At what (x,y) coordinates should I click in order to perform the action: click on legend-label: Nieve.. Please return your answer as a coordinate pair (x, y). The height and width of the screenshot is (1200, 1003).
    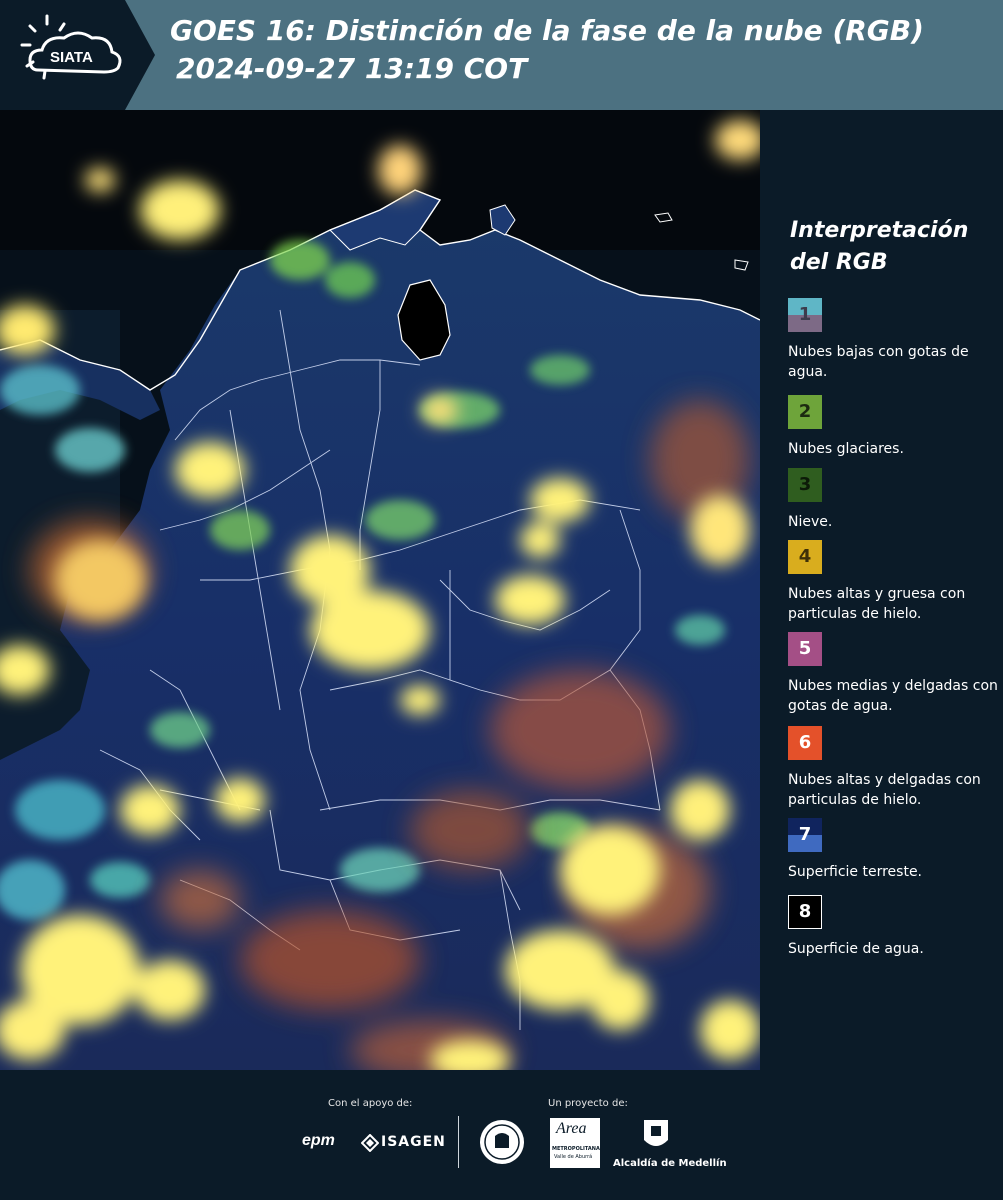
    Looking at the image, I should click on (810, 522).